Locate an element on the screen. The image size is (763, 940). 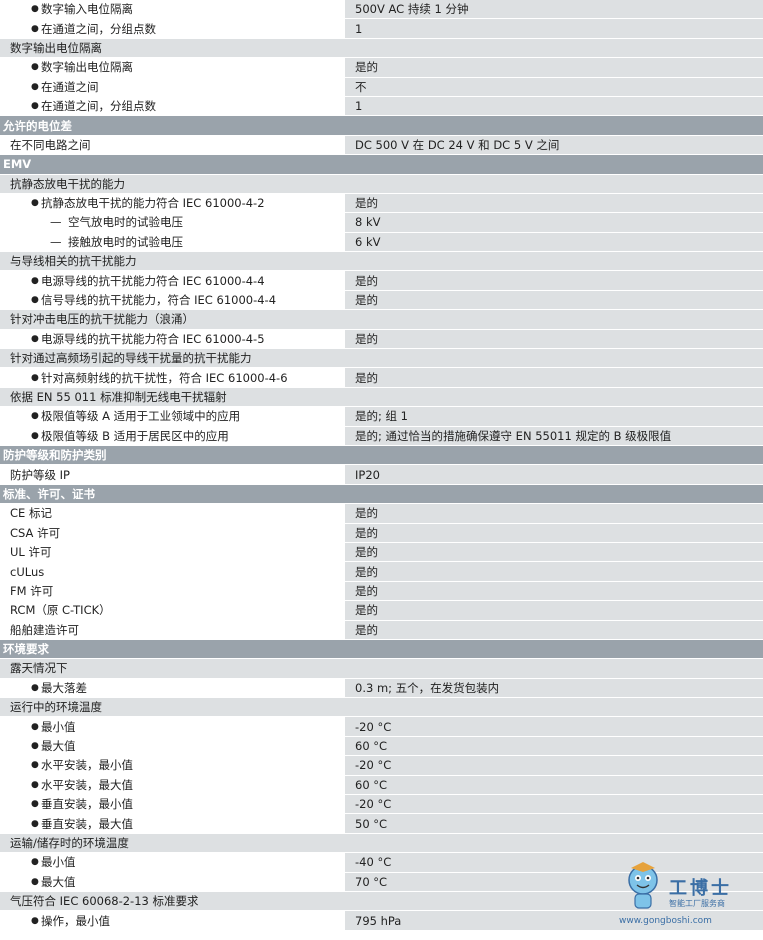
spec-label-text: 电源导线的抗干扰能力符合 IEC 61000-4-5 is located at coordinates (153, 338).